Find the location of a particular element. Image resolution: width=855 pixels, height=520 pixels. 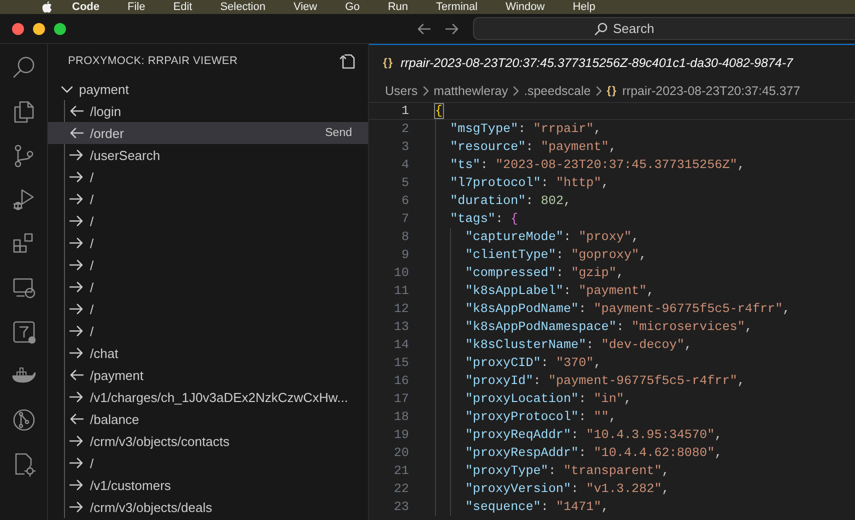

menu-item: Code is located at coordinates (86, 7).